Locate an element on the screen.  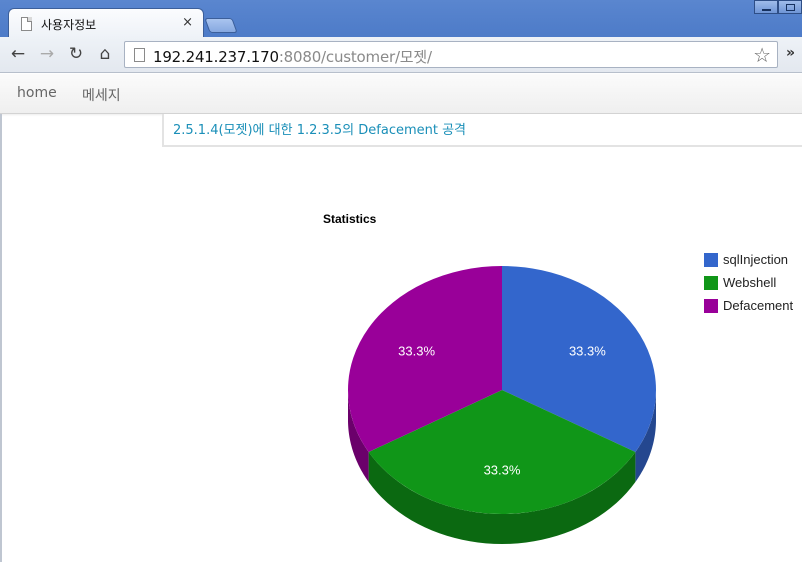
chart-legend: sqlInjection Webshell Defacement is located at coordinates (748, 282).